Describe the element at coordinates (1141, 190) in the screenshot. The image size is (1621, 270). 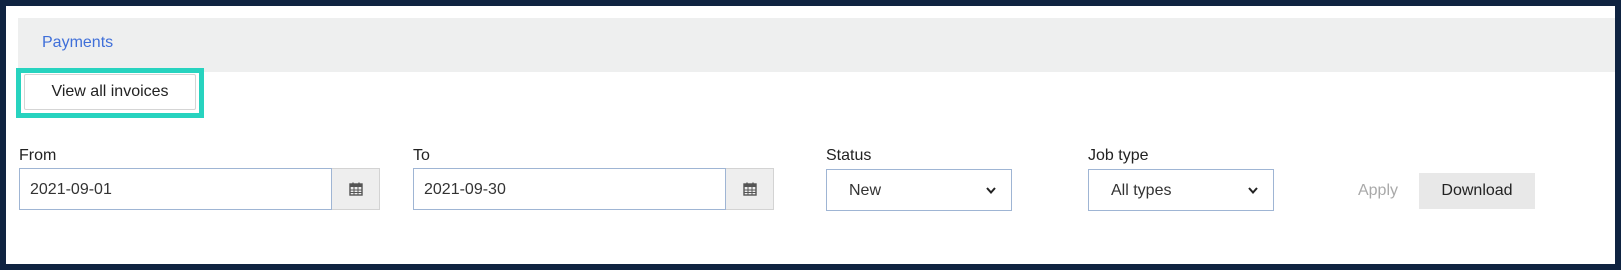
I see `job-type-selected-value: All types` at that location.